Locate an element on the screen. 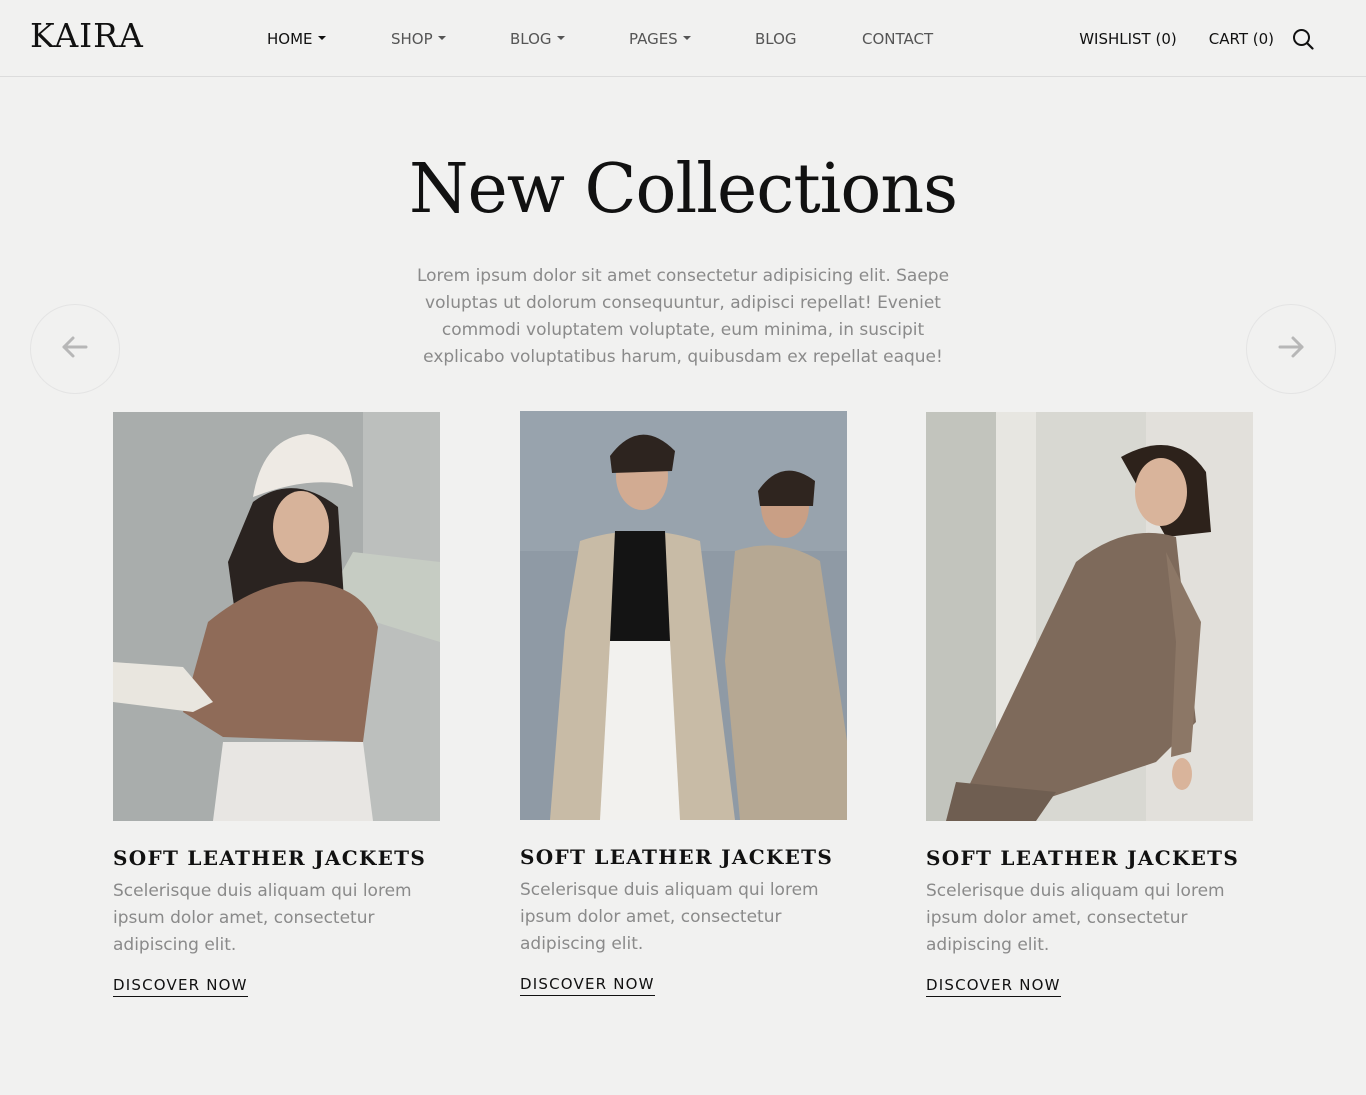 This screenshot has height=1095, width=1366. nav-item-contact: CONTACT is located at coordinates (912, 39).